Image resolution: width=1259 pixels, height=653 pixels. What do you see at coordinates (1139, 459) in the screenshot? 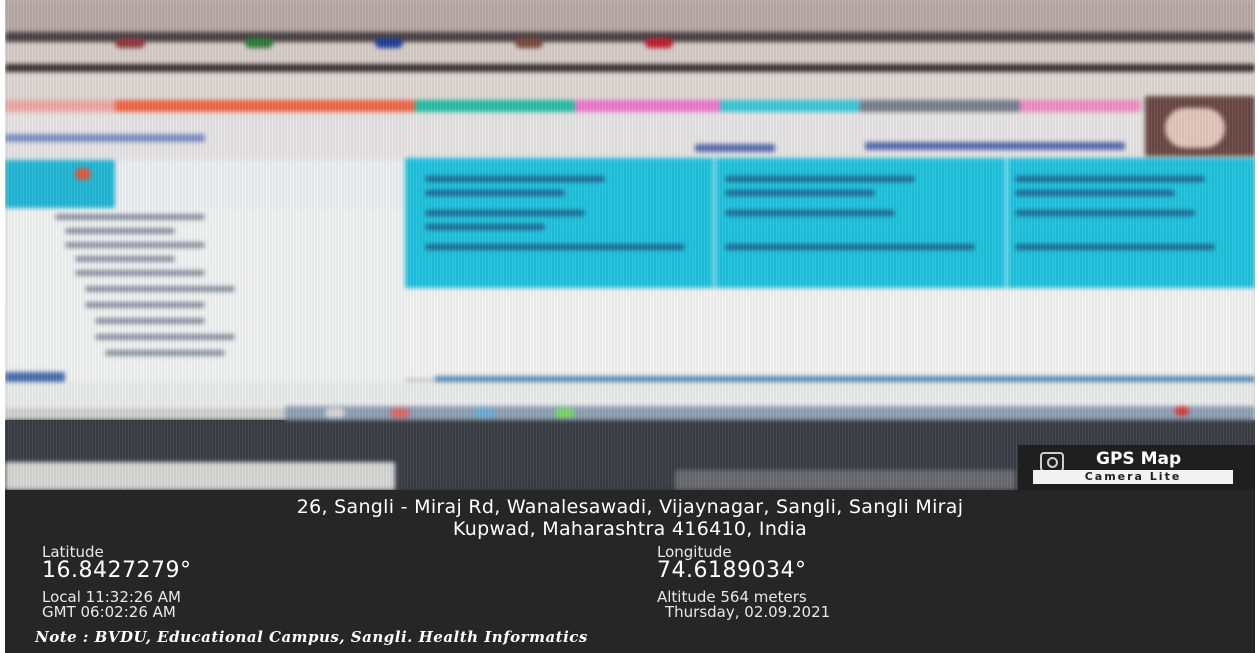
I see `badge-title: GPS Map` at bounding box center [1139, 459].